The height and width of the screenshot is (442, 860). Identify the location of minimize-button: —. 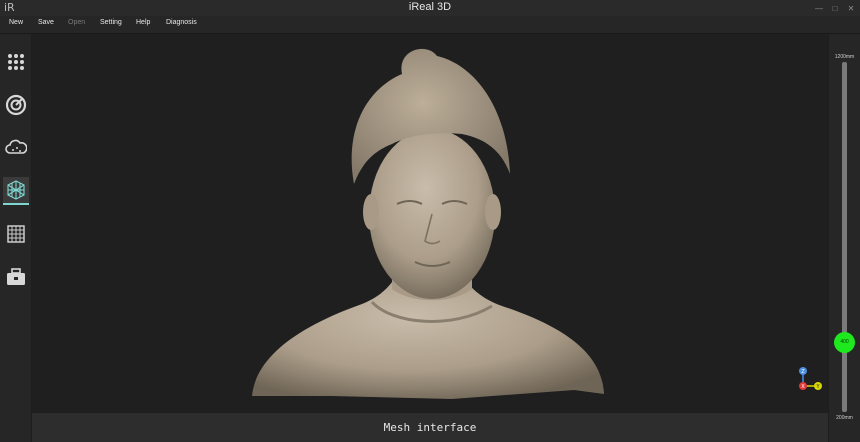
(819, 8).